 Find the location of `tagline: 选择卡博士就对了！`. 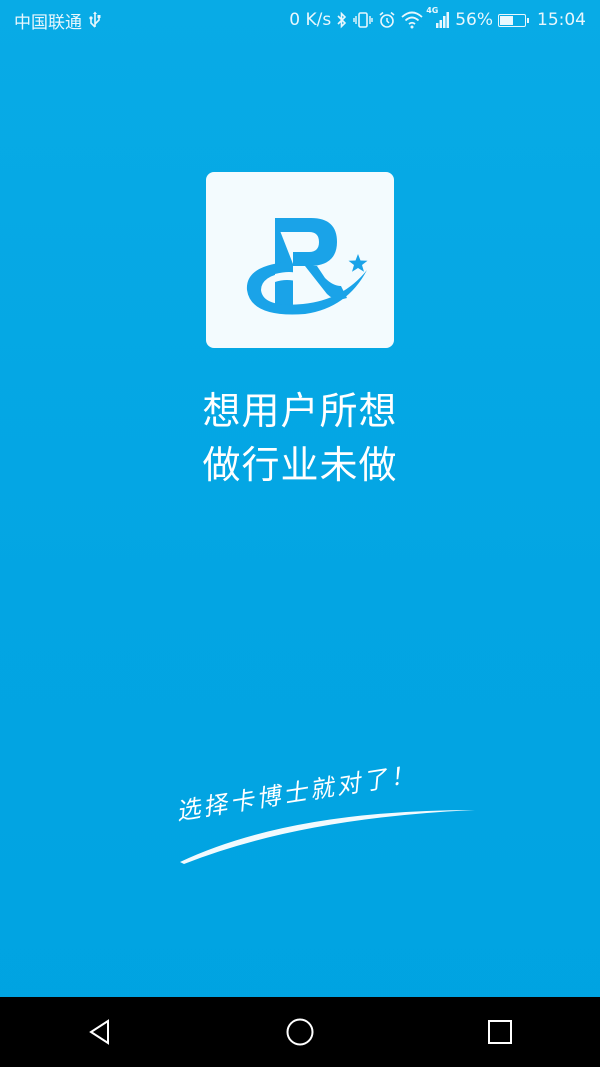

tagline: 选择卡博士就对了！ is located at coordinates (330, 815).